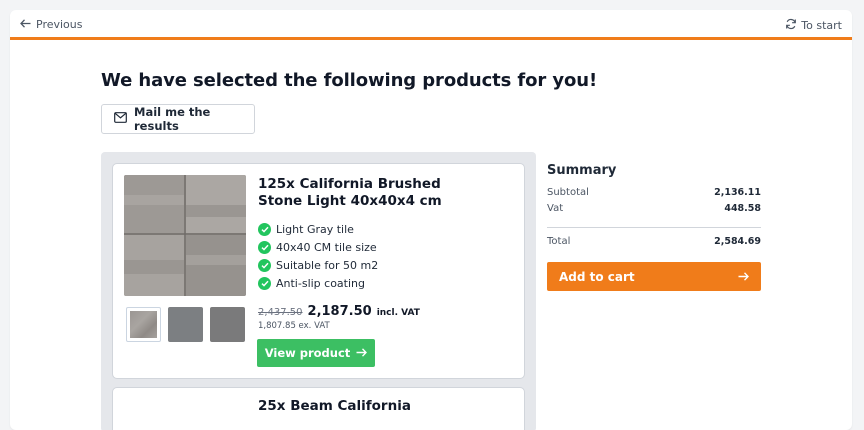 The width and height of the screenshot is (864, 430). What do you see at coordinates (654, 276) in the screenshot?
I see `add-to-cart-button: Add to cart` at bounding box center [654, 276].